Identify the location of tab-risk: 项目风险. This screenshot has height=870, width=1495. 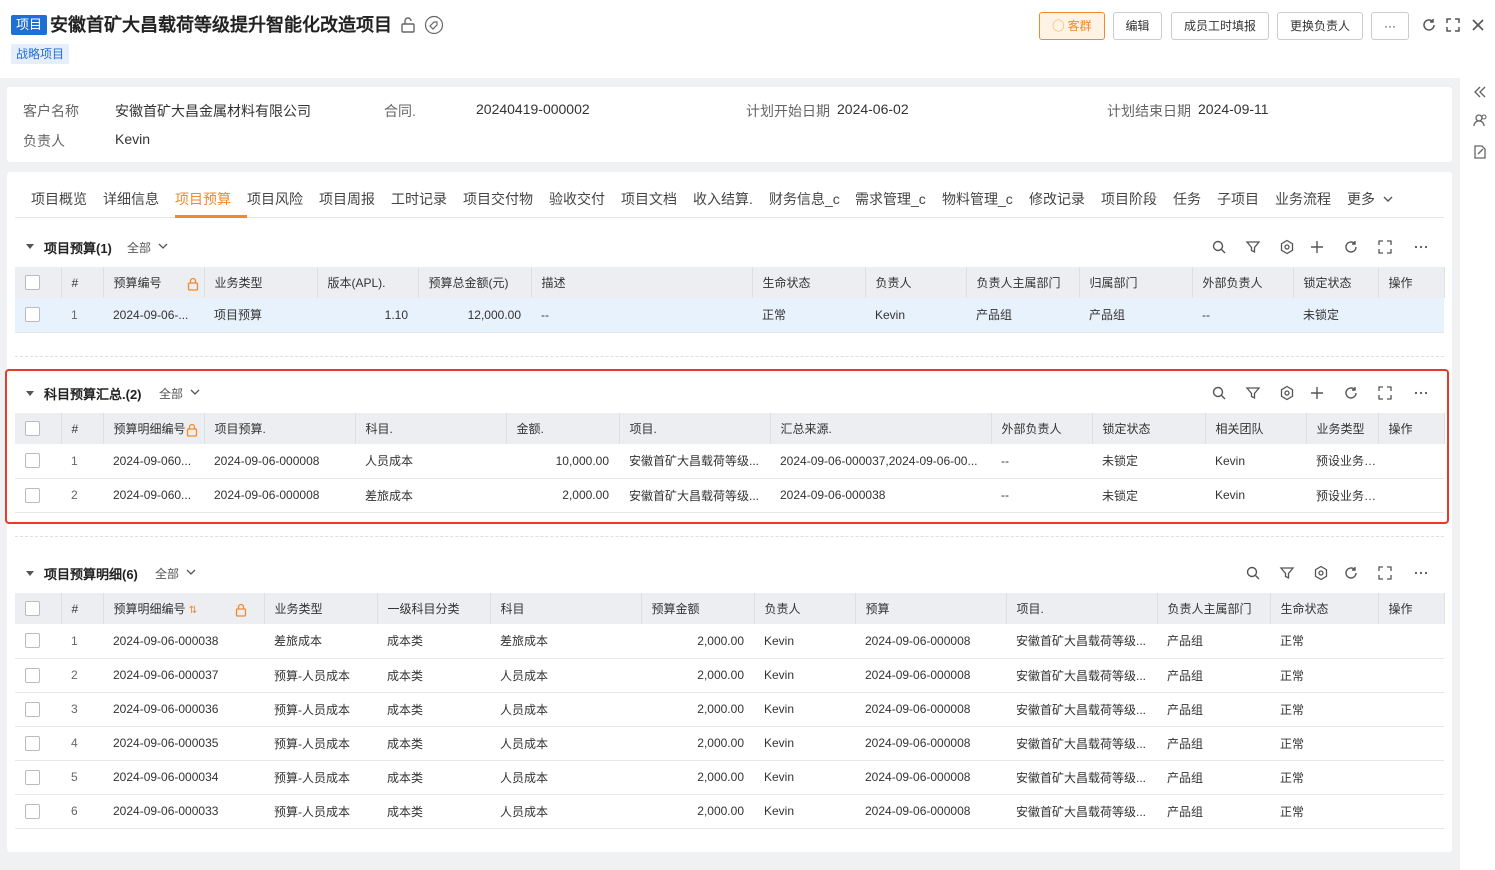
(275, 199).